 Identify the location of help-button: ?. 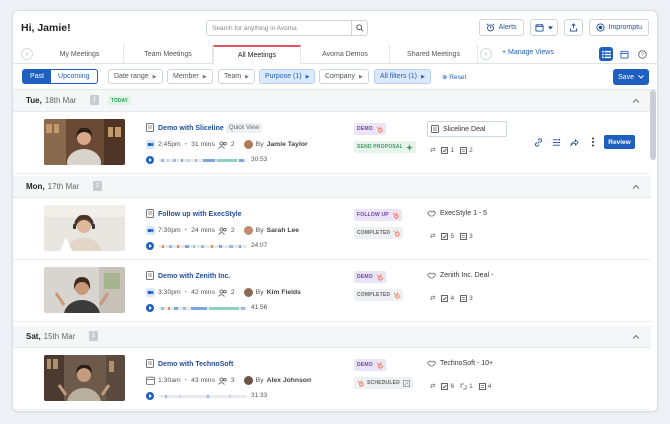
(642, 54).